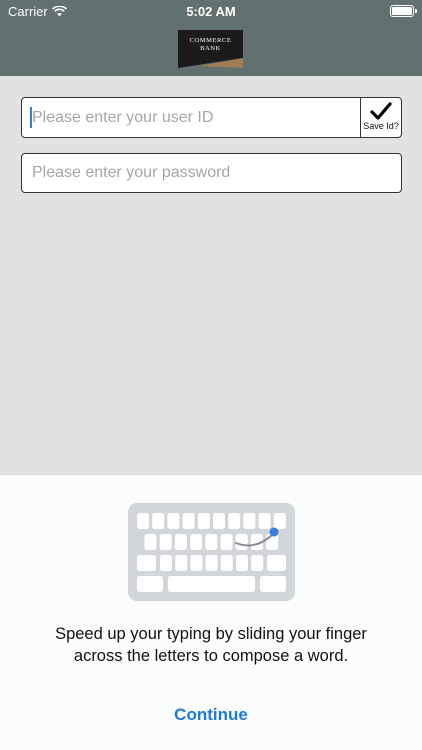  I want to click on logo-line-1: COMMERCE, so click(210, 40).